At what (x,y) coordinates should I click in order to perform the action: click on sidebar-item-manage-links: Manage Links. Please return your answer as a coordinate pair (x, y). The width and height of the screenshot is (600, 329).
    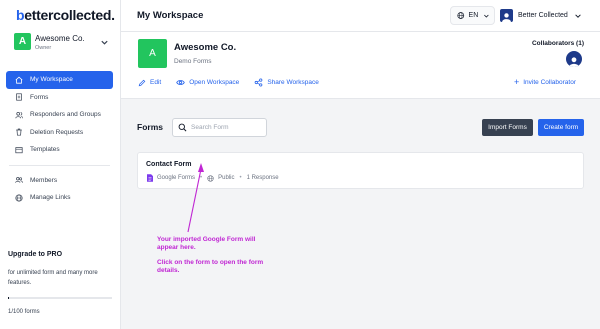
    Looking at the image, I should click on (59, 198).